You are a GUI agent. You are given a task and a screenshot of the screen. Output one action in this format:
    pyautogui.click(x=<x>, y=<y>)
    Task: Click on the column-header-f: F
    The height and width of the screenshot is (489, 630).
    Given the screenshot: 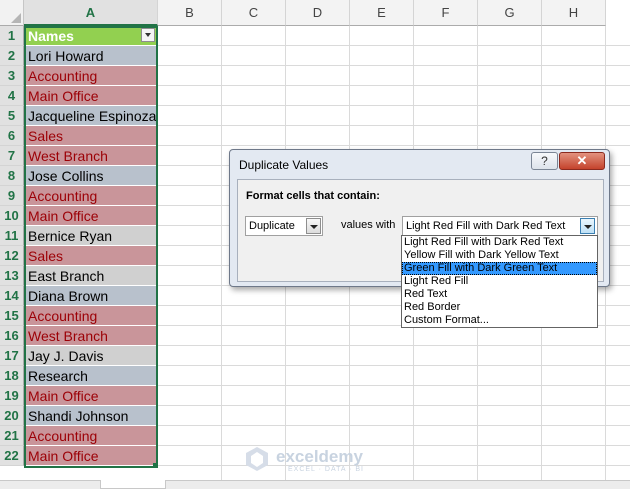 What is the action you would take?
    pyautogui.click(x=446, y=13)
    